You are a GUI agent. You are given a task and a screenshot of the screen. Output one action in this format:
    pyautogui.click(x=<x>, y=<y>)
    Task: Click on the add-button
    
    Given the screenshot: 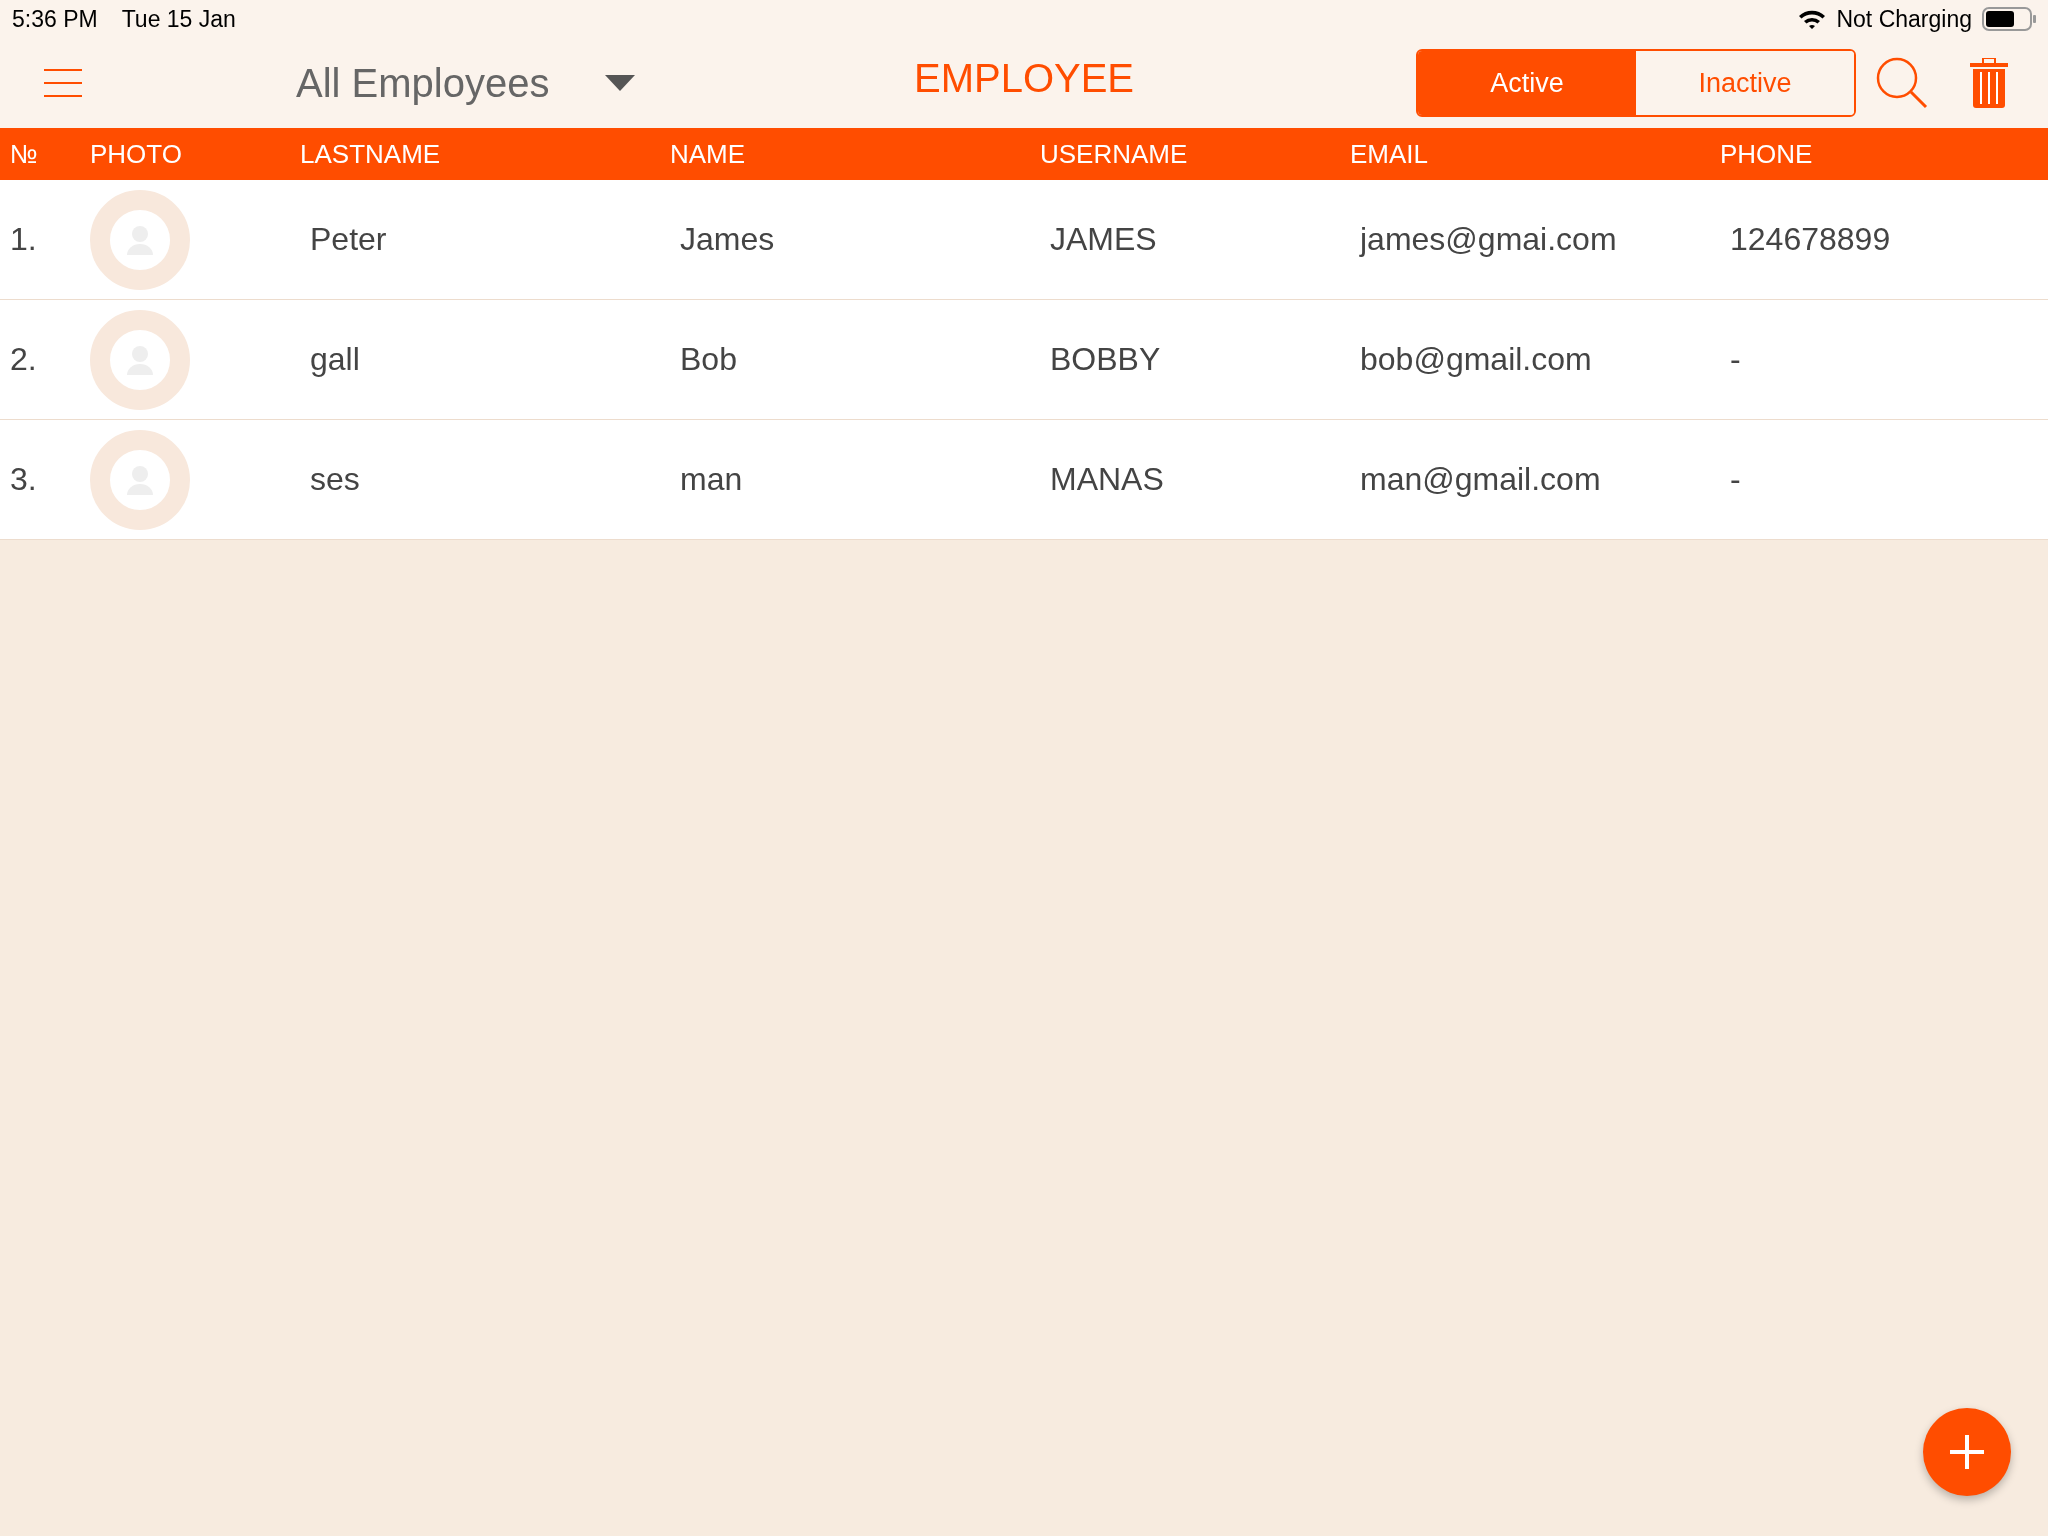 What is the action you would take?
    pyautogui.click(x=1967, y=1452)
    